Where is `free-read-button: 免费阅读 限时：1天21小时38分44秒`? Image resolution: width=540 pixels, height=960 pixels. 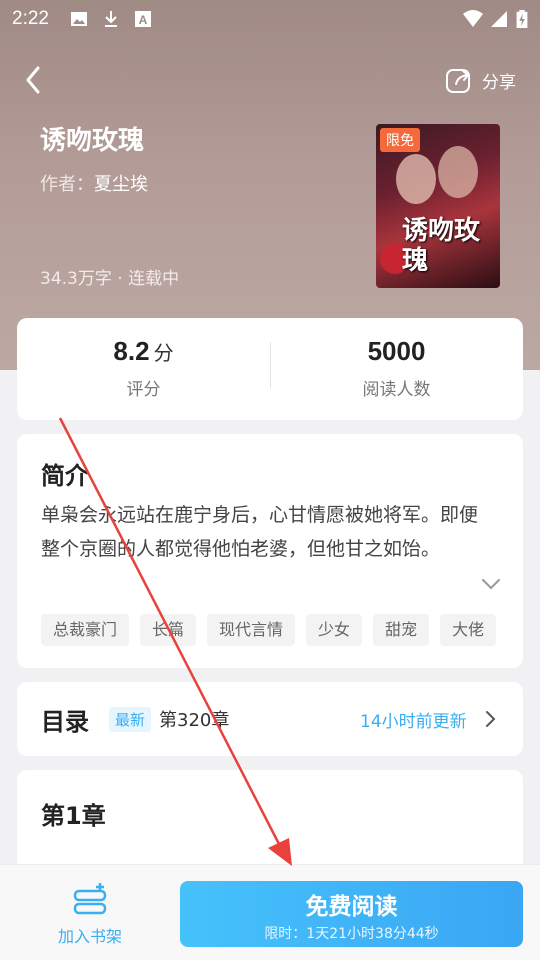 free-read-button: 免费阅读 限时：1天21小时38分44秒 is located at coordinates (351, 914).